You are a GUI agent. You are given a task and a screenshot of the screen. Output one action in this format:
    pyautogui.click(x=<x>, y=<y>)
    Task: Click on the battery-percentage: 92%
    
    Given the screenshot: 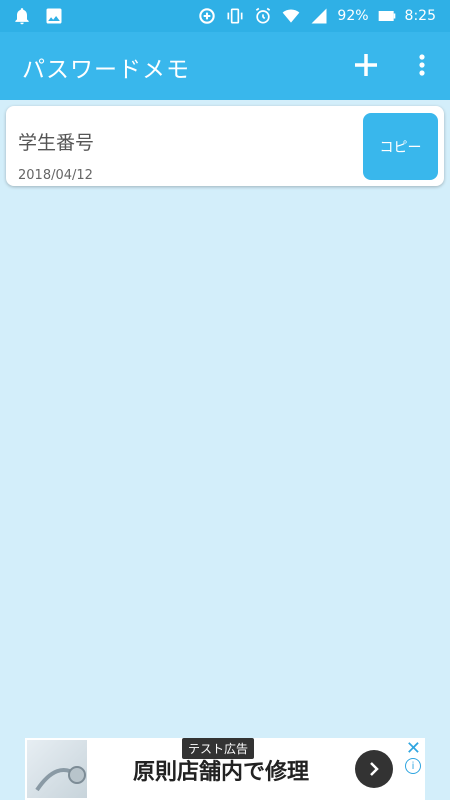 What is the action you would take?
    pyautogui.click(x=353, y=16)
    